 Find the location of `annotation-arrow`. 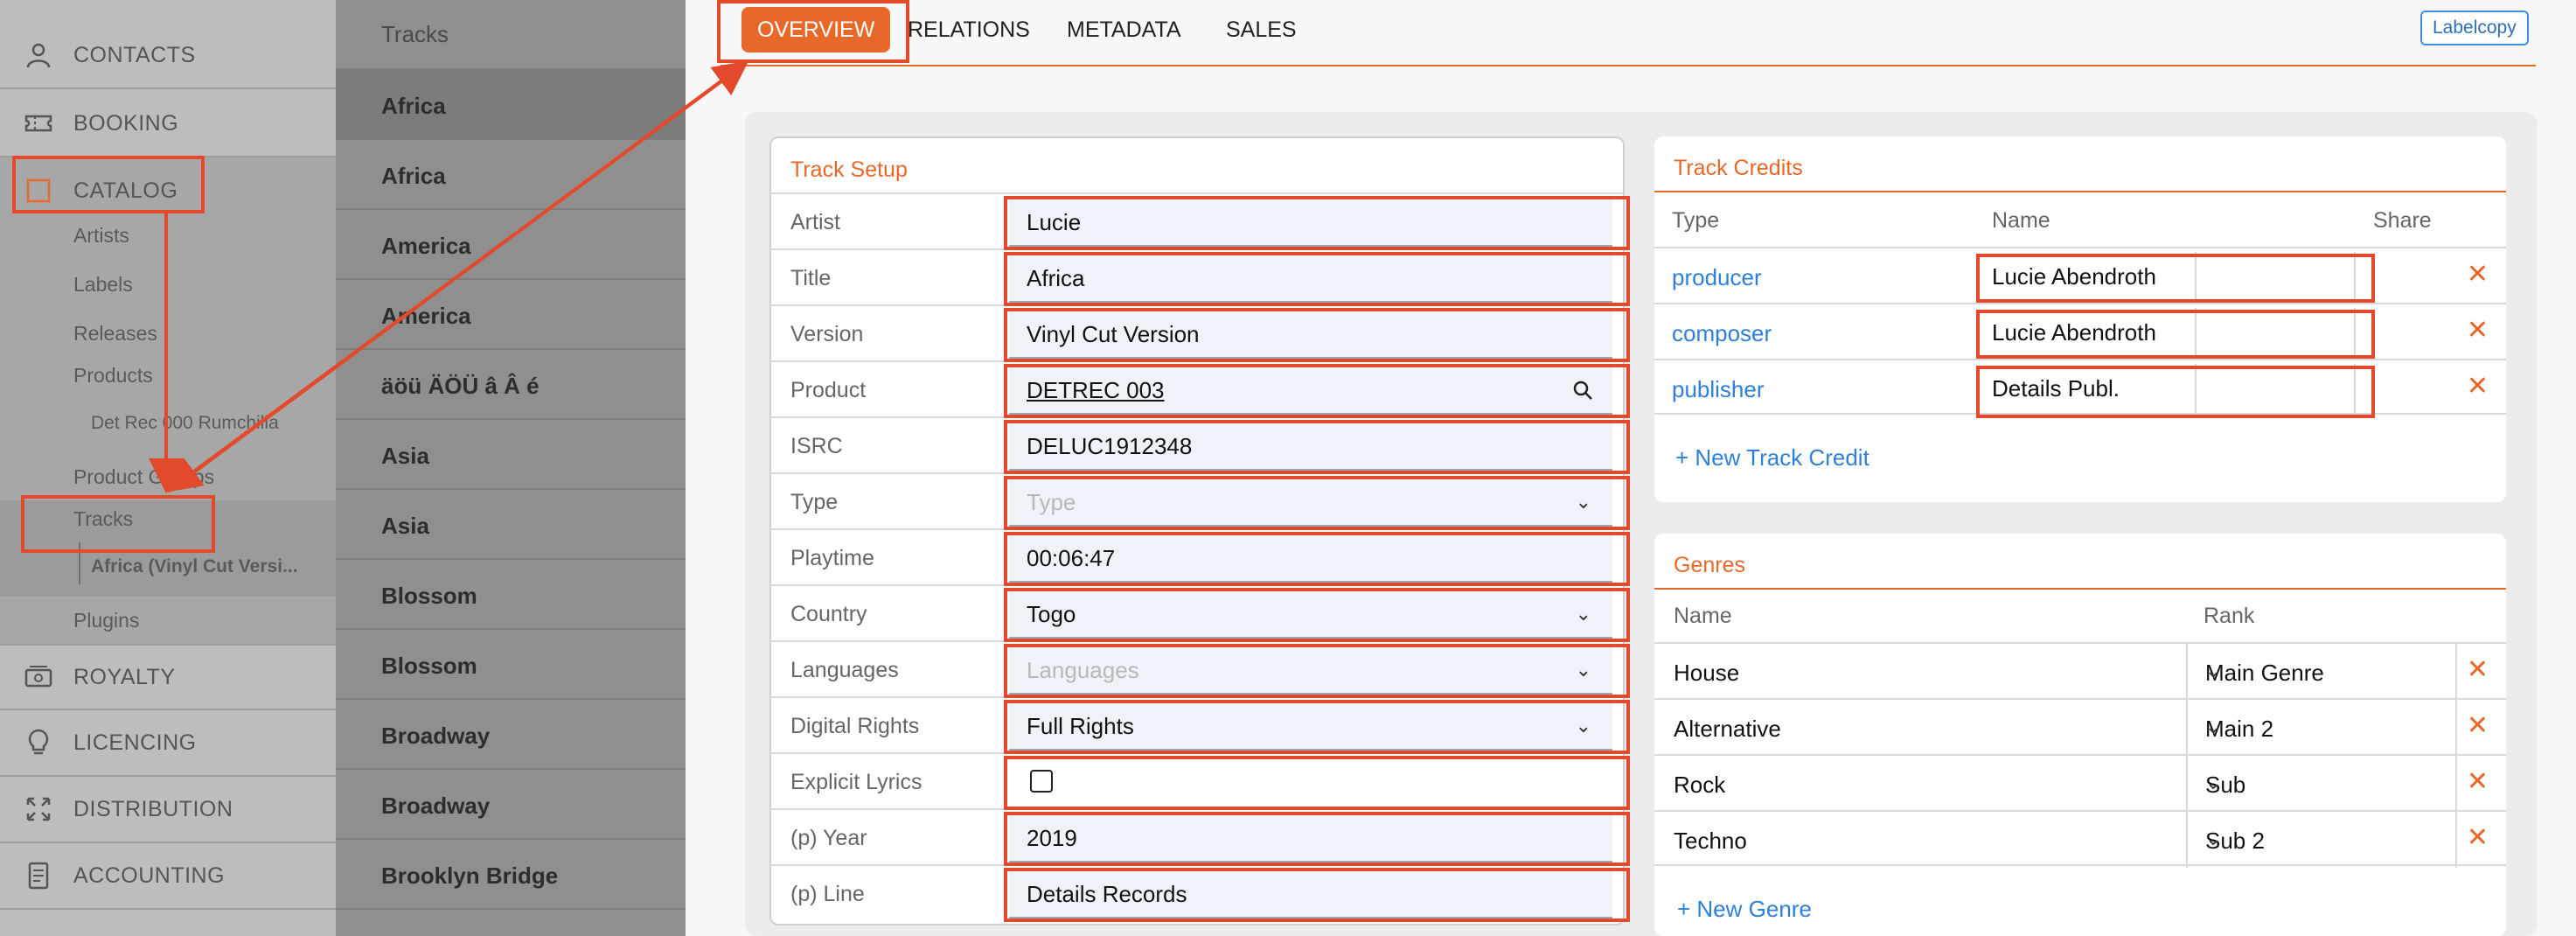

annotation-arrow is located at coordinates (454, 278).